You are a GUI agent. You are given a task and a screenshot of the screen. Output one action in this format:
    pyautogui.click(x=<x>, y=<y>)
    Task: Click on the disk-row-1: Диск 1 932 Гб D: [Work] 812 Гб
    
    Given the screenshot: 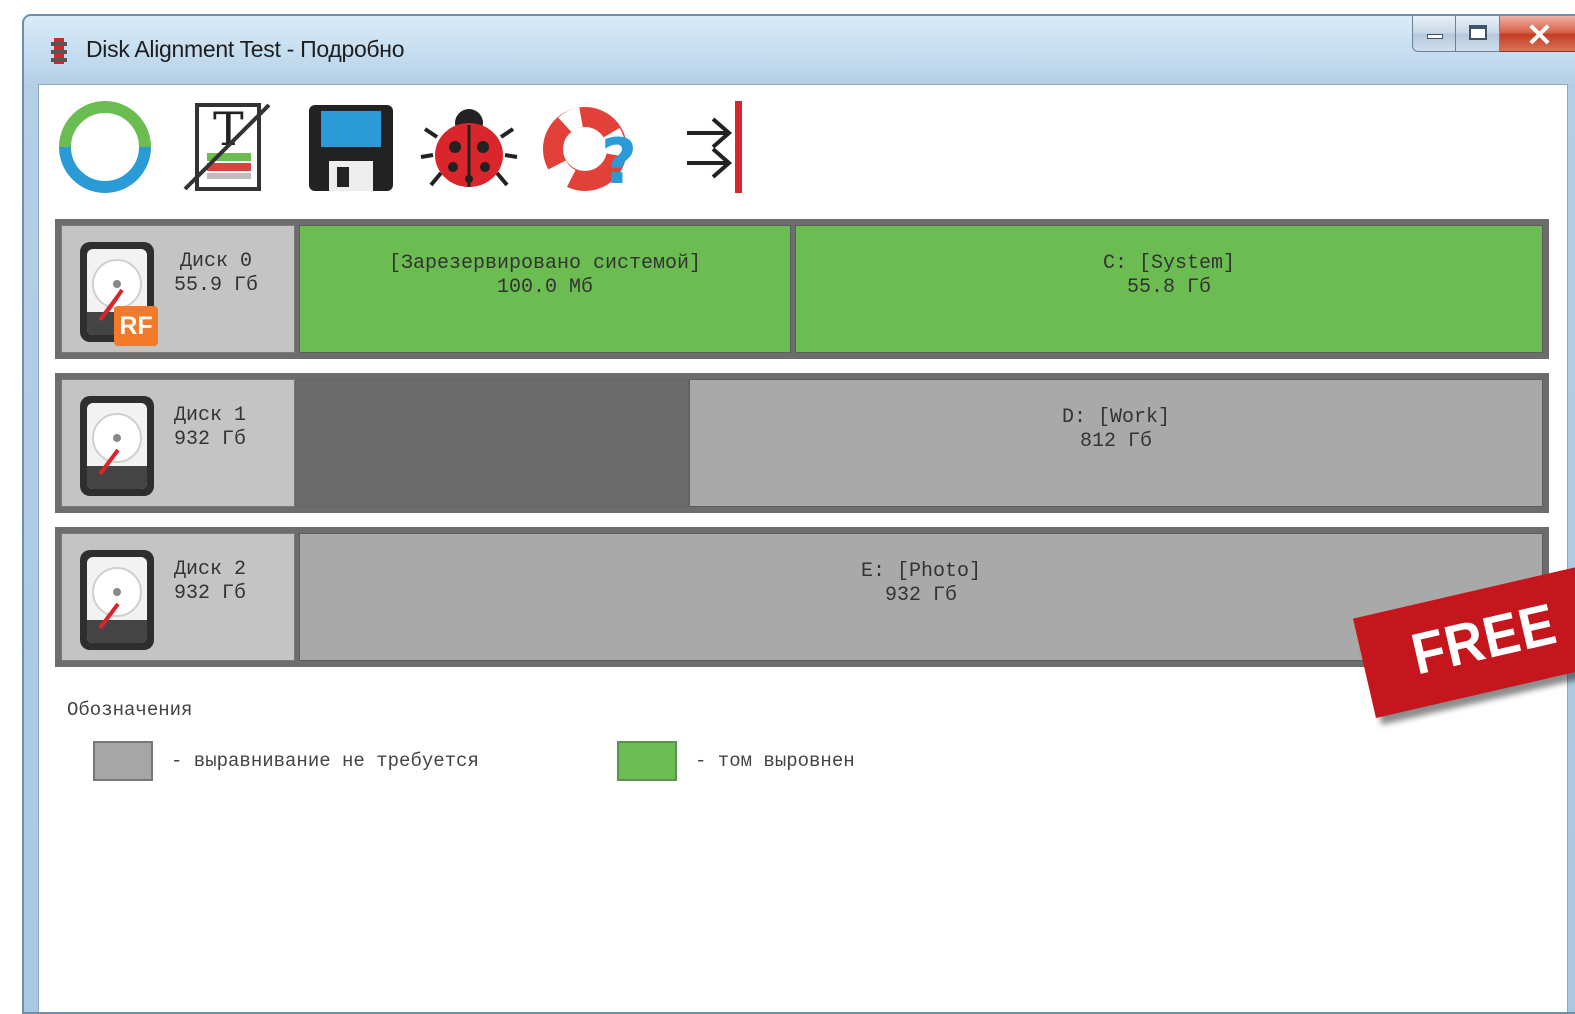 What is the action you would take?
    pyautogui.click(x=802, y=443)
    